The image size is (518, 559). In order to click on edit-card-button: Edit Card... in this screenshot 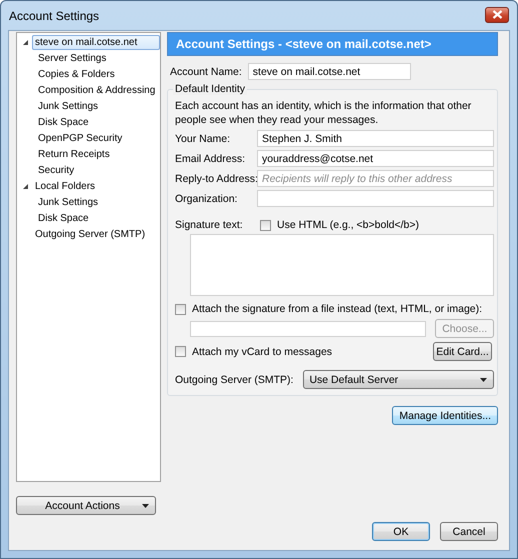, I will do `click(462, 351)`.